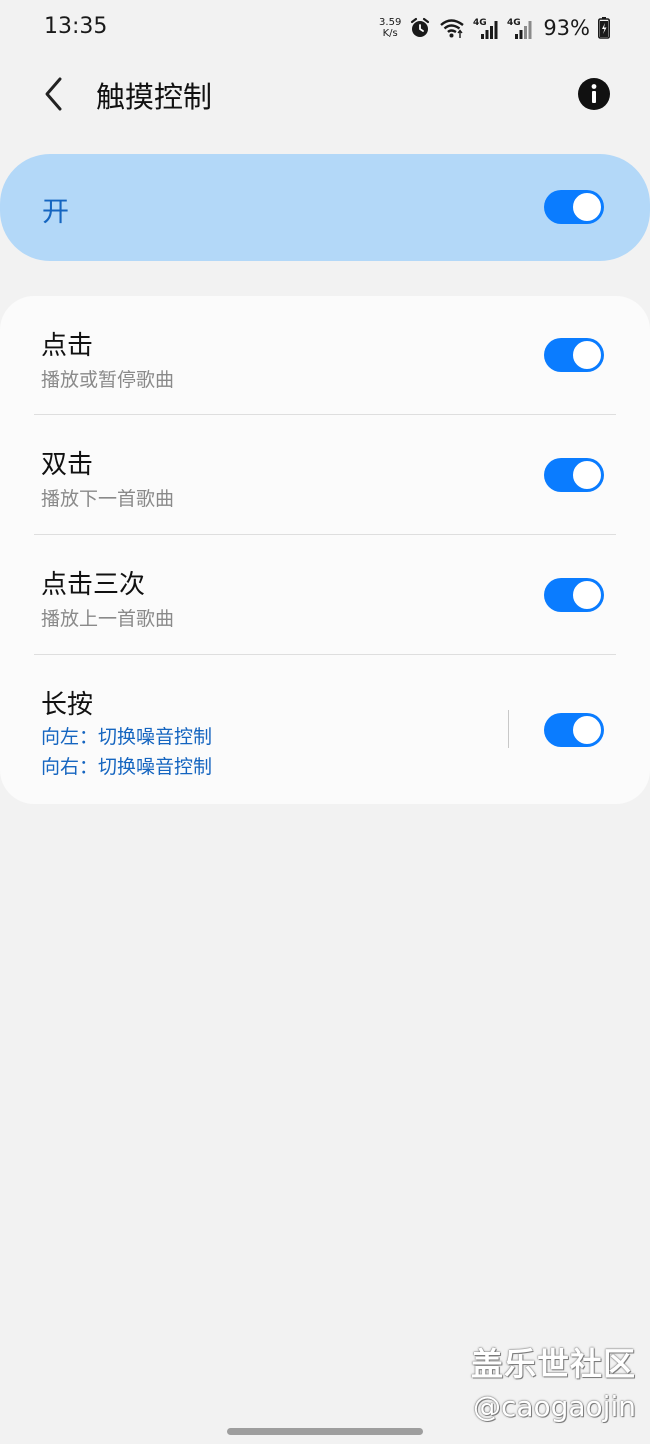 The image size is (650, 1444). Describe the element at coordinates (325, 94) in the screenshot. I see `app-header: 触摸控制` at that location.